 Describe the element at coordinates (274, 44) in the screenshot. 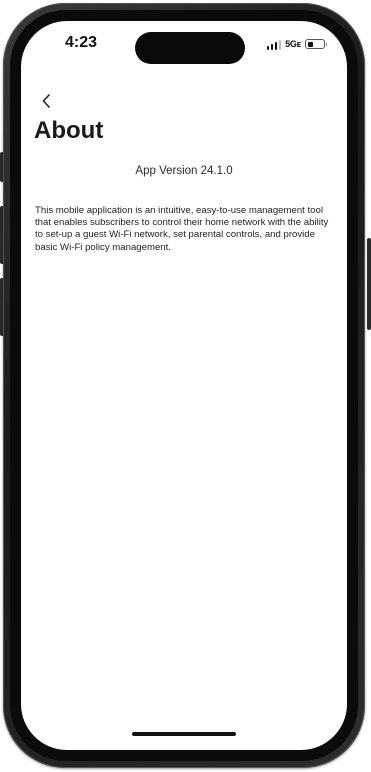

I see `cellular-signal-icon` at that location.